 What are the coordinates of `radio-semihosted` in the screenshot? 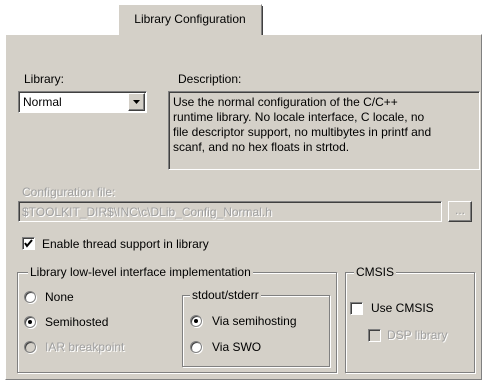 It's located at (30, 322).